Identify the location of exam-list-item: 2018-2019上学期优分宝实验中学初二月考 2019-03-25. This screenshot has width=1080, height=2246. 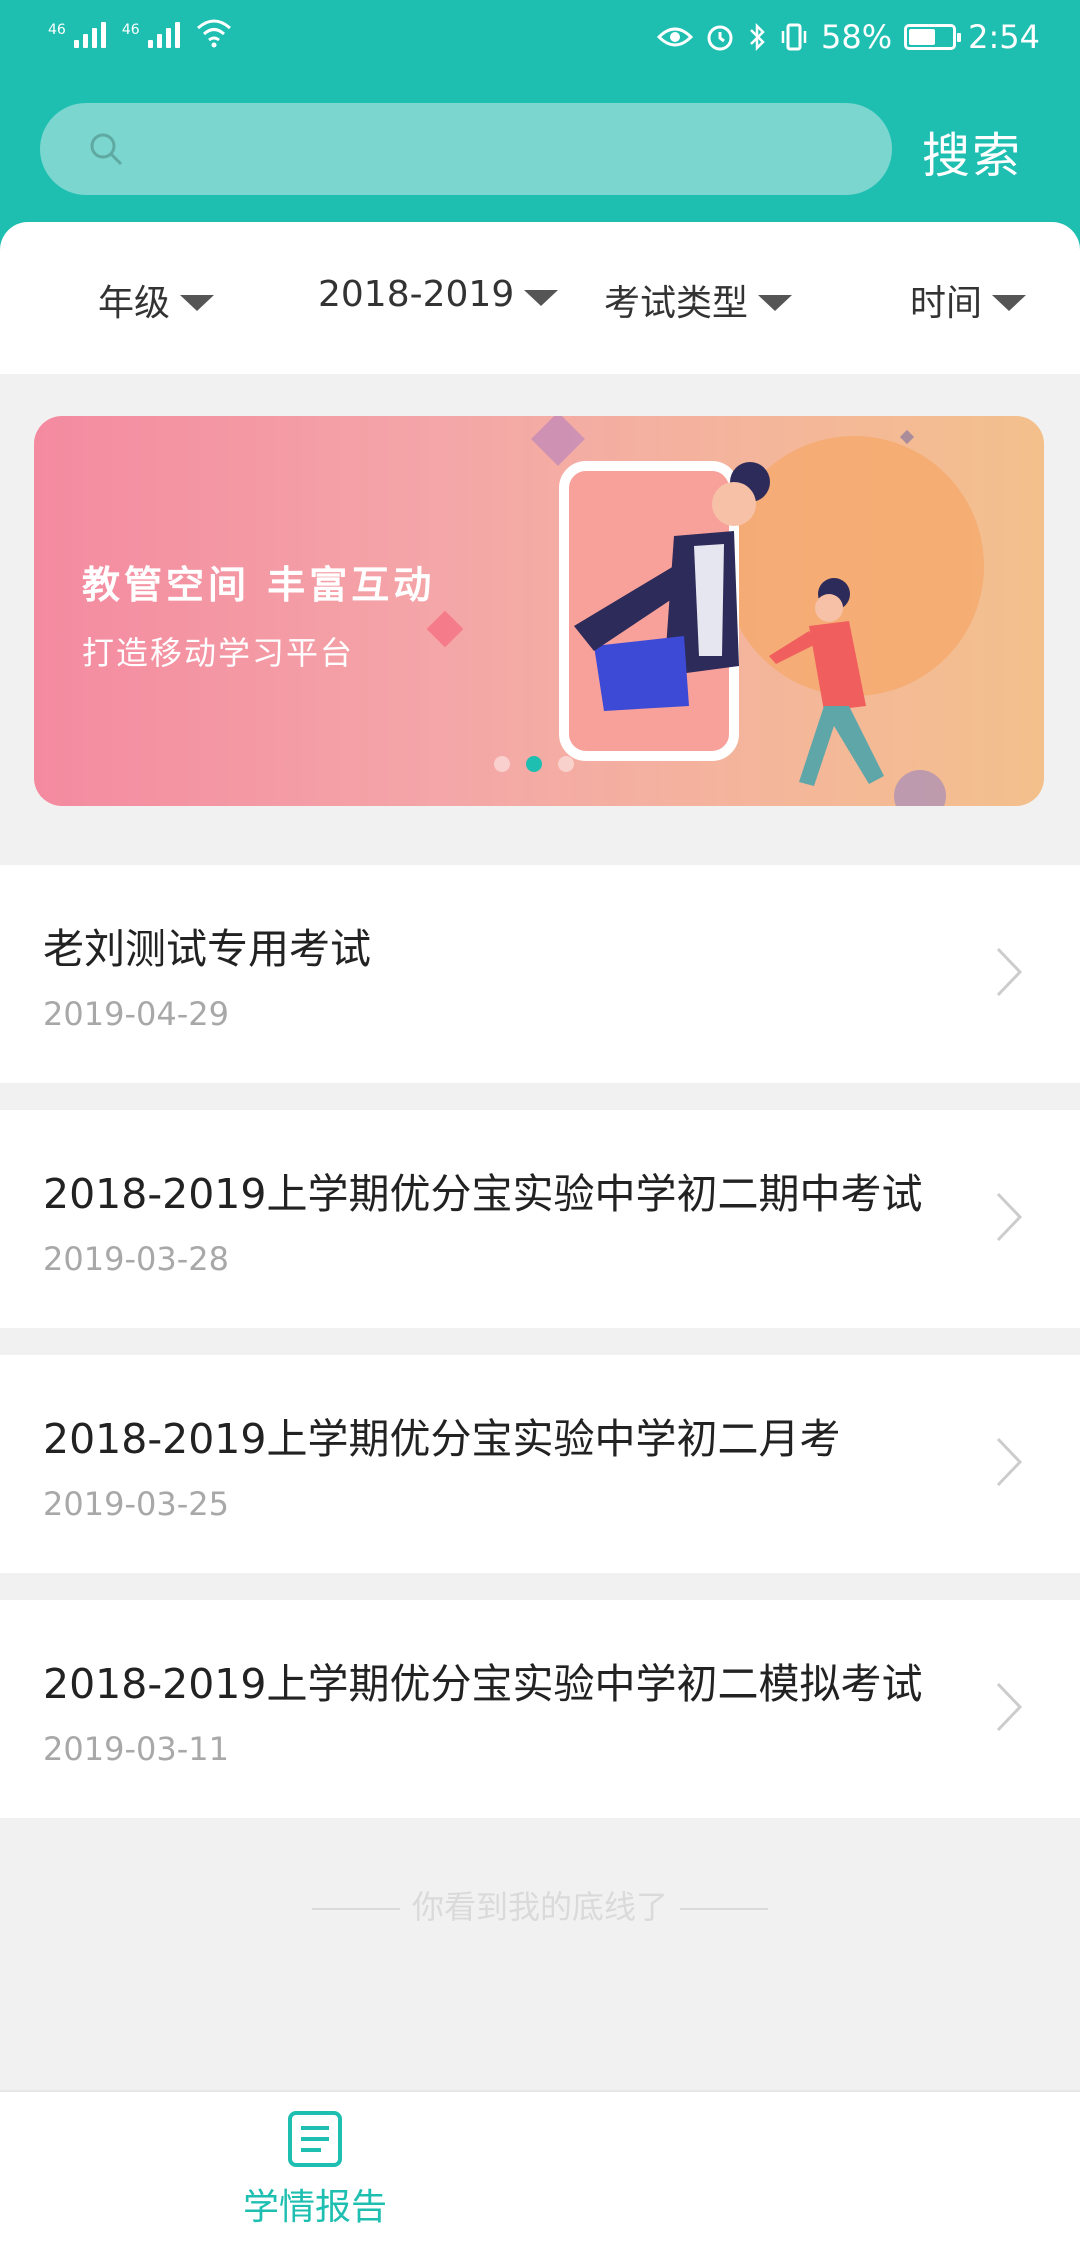
(540, 1464).